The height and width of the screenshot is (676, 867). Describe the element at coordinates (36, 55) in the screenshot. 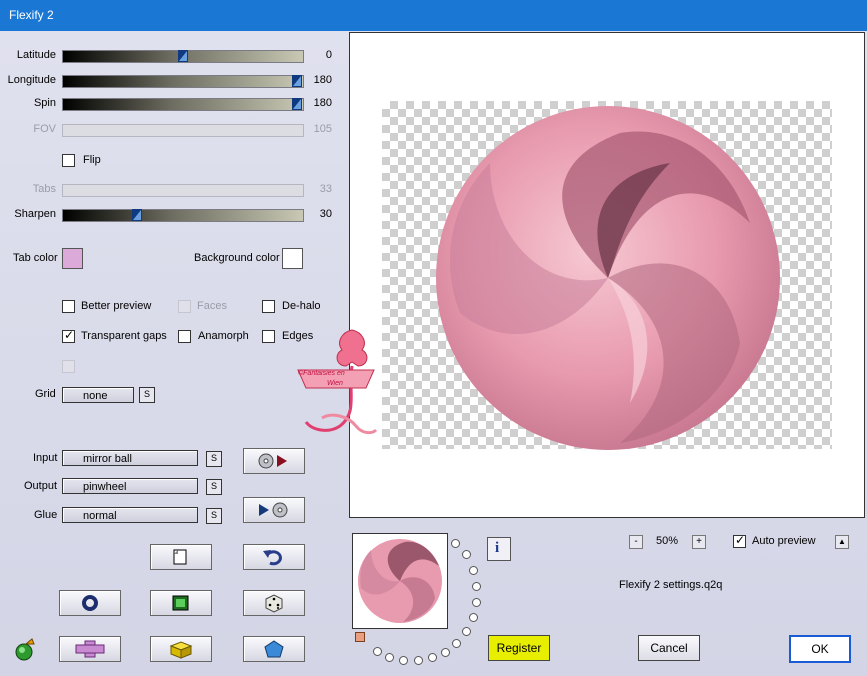

I see `latitude-label: Latitude` at that location.